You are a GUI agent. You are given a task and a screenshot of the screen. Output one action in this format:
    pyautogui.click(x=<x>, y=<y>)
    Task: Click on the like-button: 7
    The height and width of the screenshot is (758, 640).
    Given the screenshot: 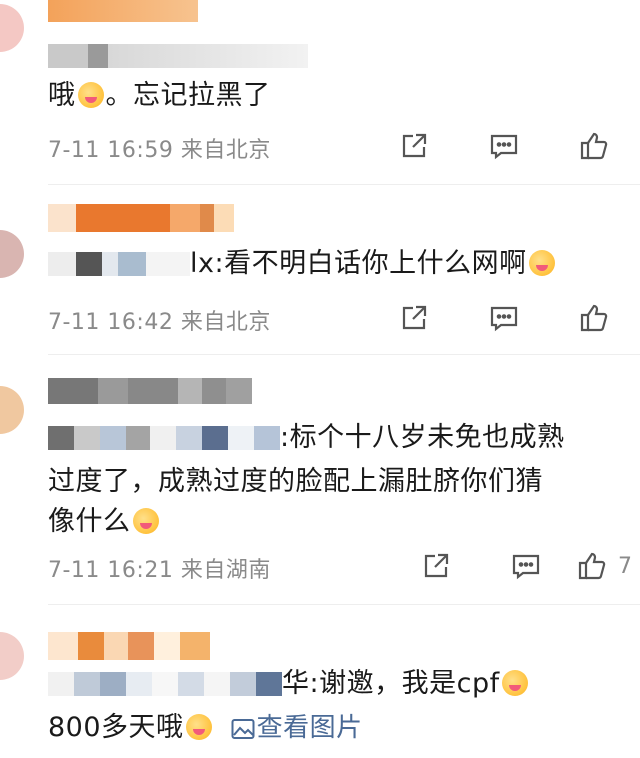 What is the action you would take?
    pyautogui.click(x=587, y=566)
    